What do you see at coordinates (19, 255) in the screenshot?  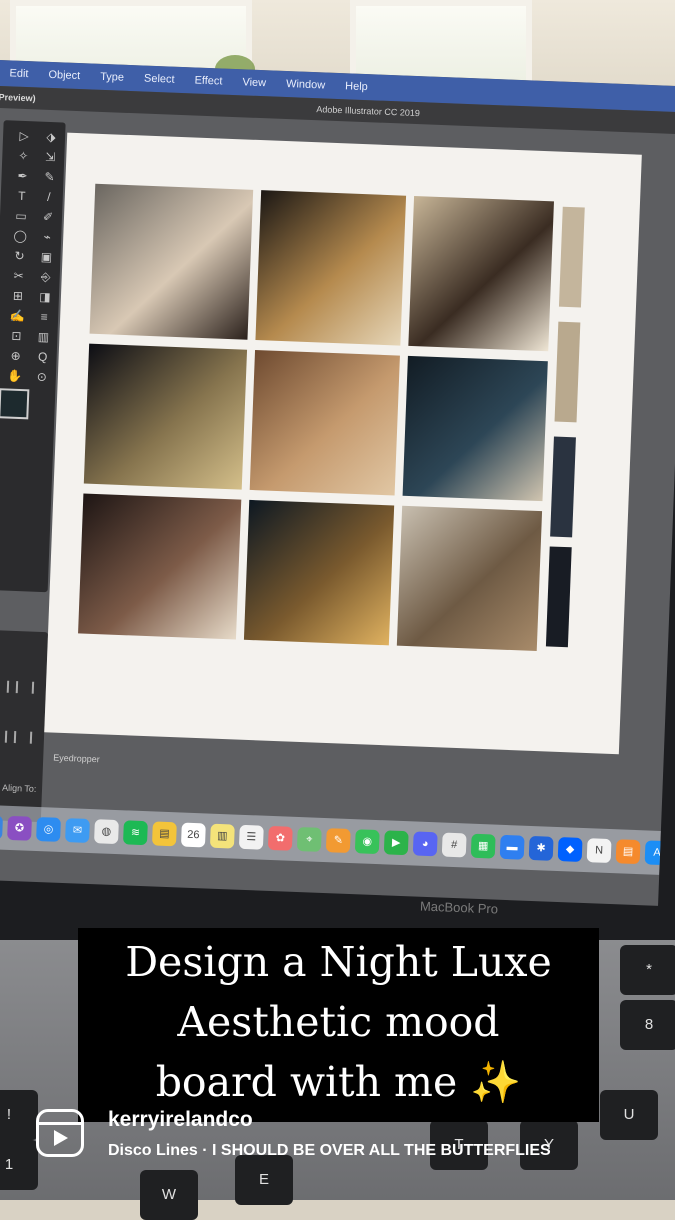 I see `tool-icon: ↻` at bounding box center [19, 255].